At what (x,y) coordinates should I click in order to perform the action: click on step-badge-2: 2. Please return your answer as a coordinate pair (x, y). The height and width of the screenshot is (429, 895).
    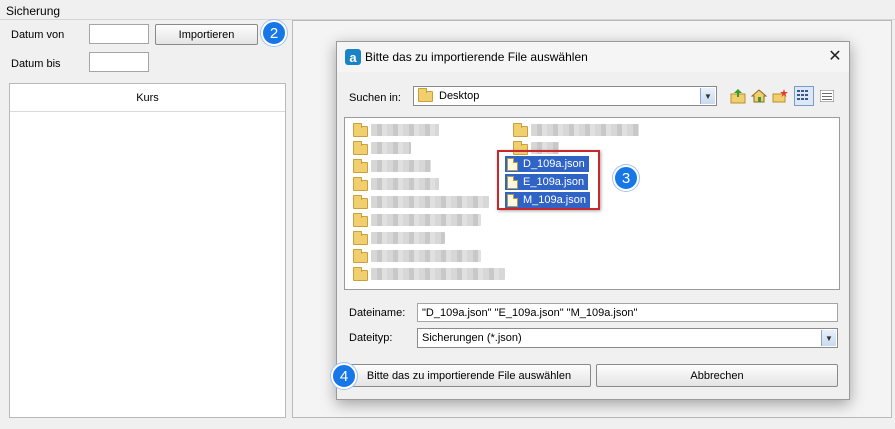
    Looking at the image, I should click on (274, 33).